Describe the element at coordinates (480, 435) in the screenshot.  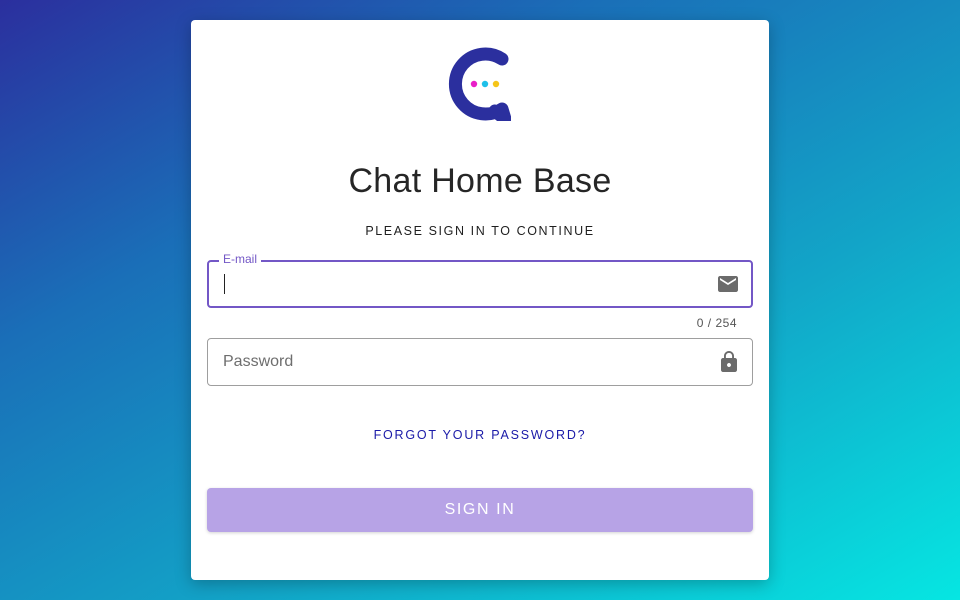
I see `forgot-password-link: FORGOT YOUR PASSWORD?` at that location.